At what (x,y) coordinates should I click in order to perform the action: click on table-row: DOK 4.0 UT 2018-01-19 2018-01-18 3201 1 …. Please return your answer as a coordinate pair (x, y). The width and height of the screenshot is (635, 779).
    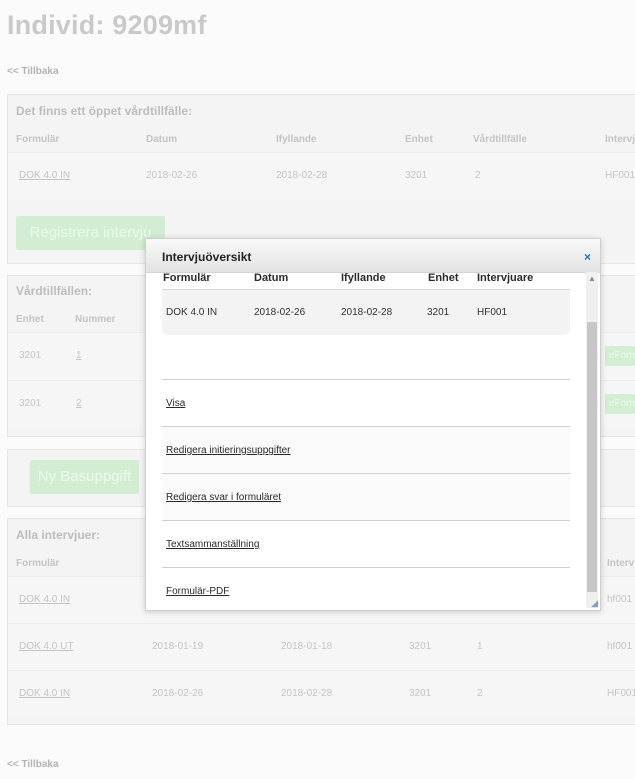
    Looking at the image, I should click on (321, 647).